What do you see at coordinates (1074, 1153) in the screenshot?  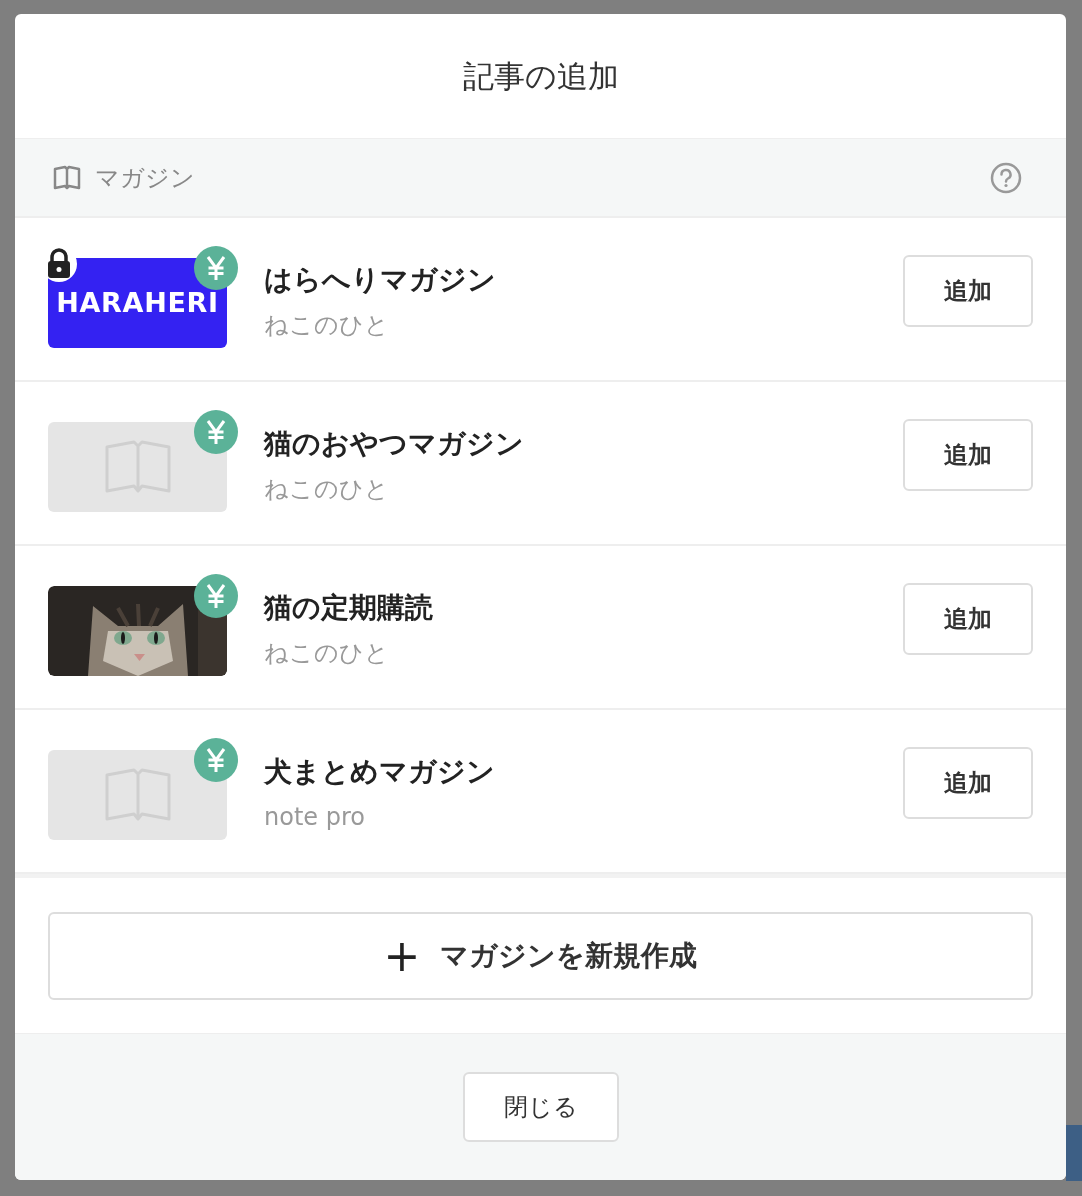 I see `background-panel` at bounding box center [1074, 1153].